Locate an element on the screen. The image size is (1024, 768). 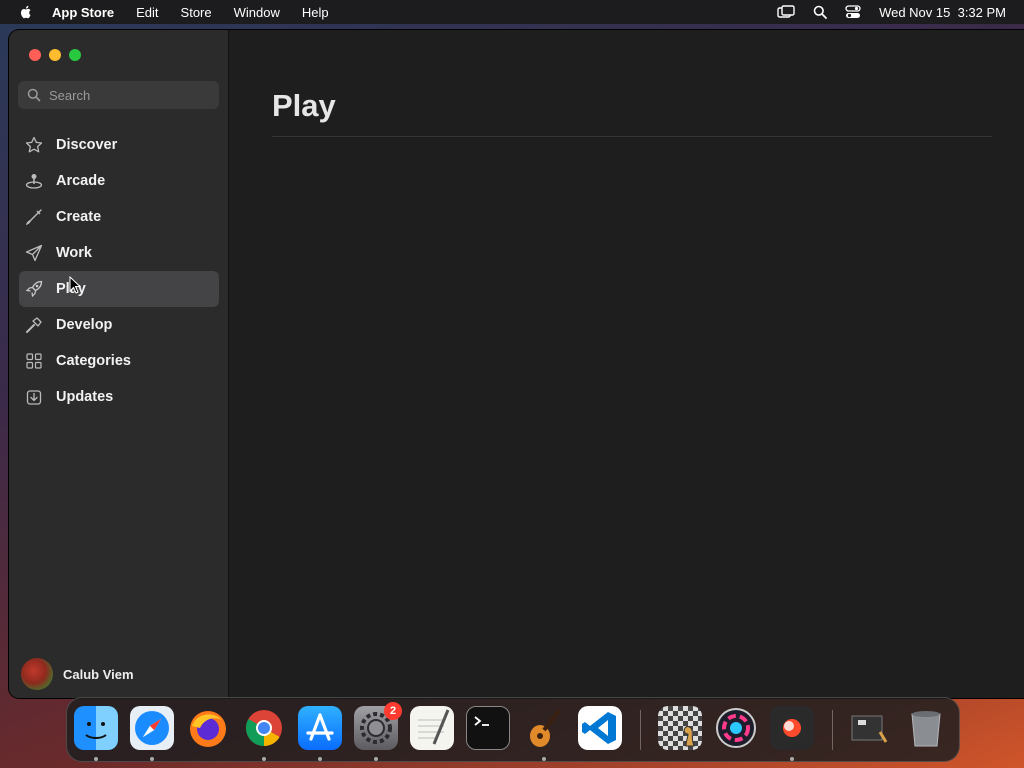
download-icon is located at coordinates (34, 397).